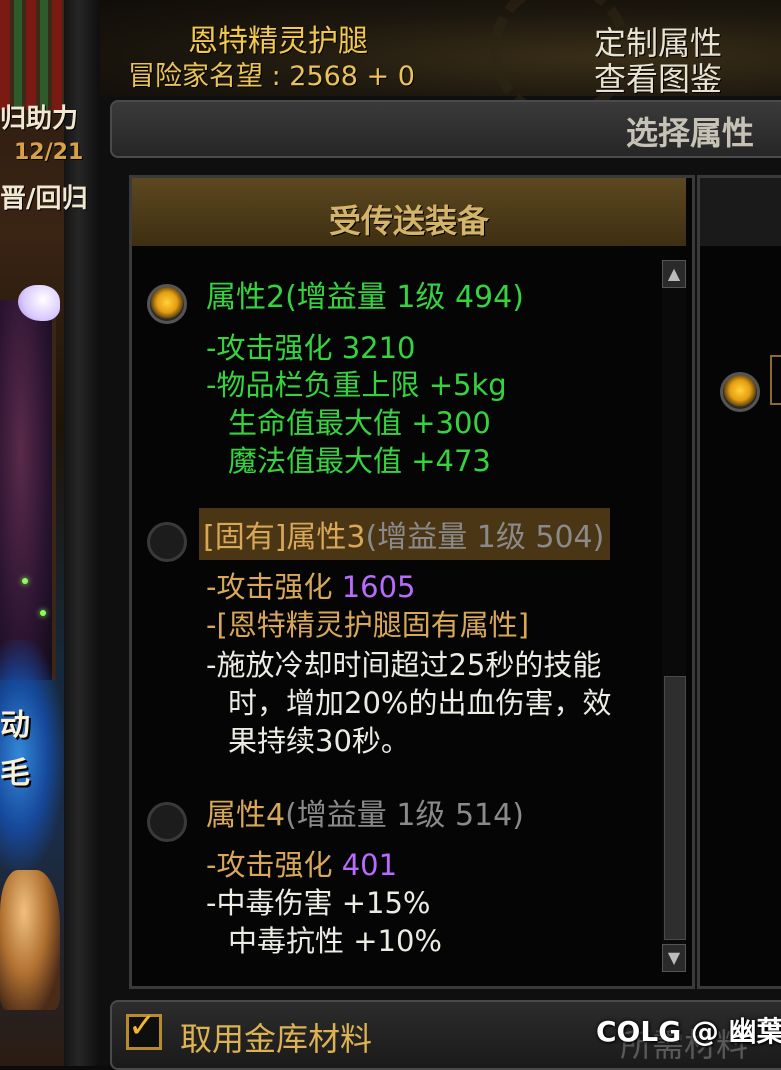 This screenshot has width=781, height=1070. I want to click on option-line: -物品栏负重上限 +5kg, so click(356, 383).